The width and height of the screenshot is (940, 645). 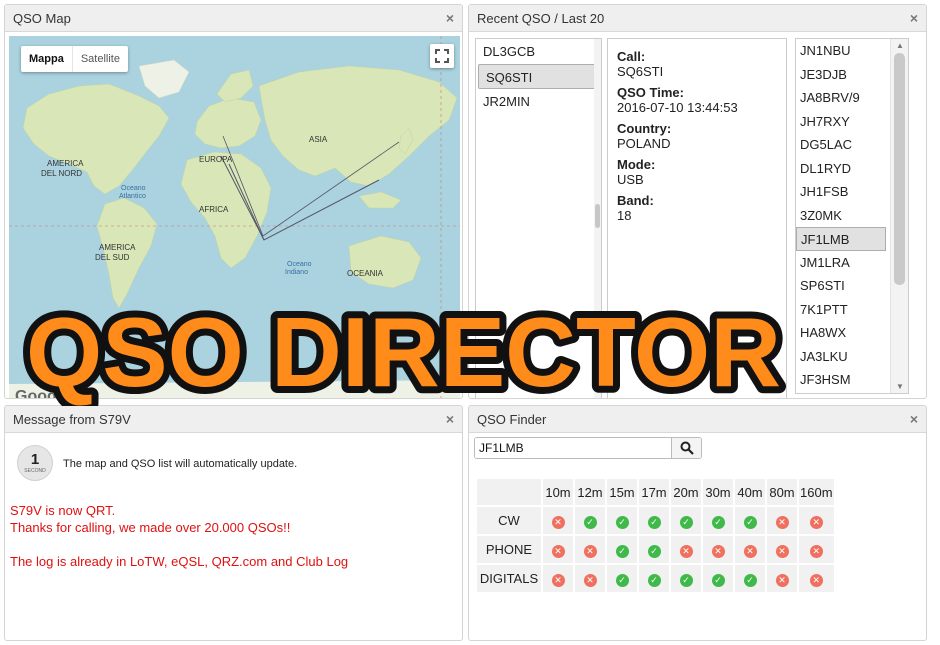 I want to click on fullscreen-icon, so click(x=442, y=56).